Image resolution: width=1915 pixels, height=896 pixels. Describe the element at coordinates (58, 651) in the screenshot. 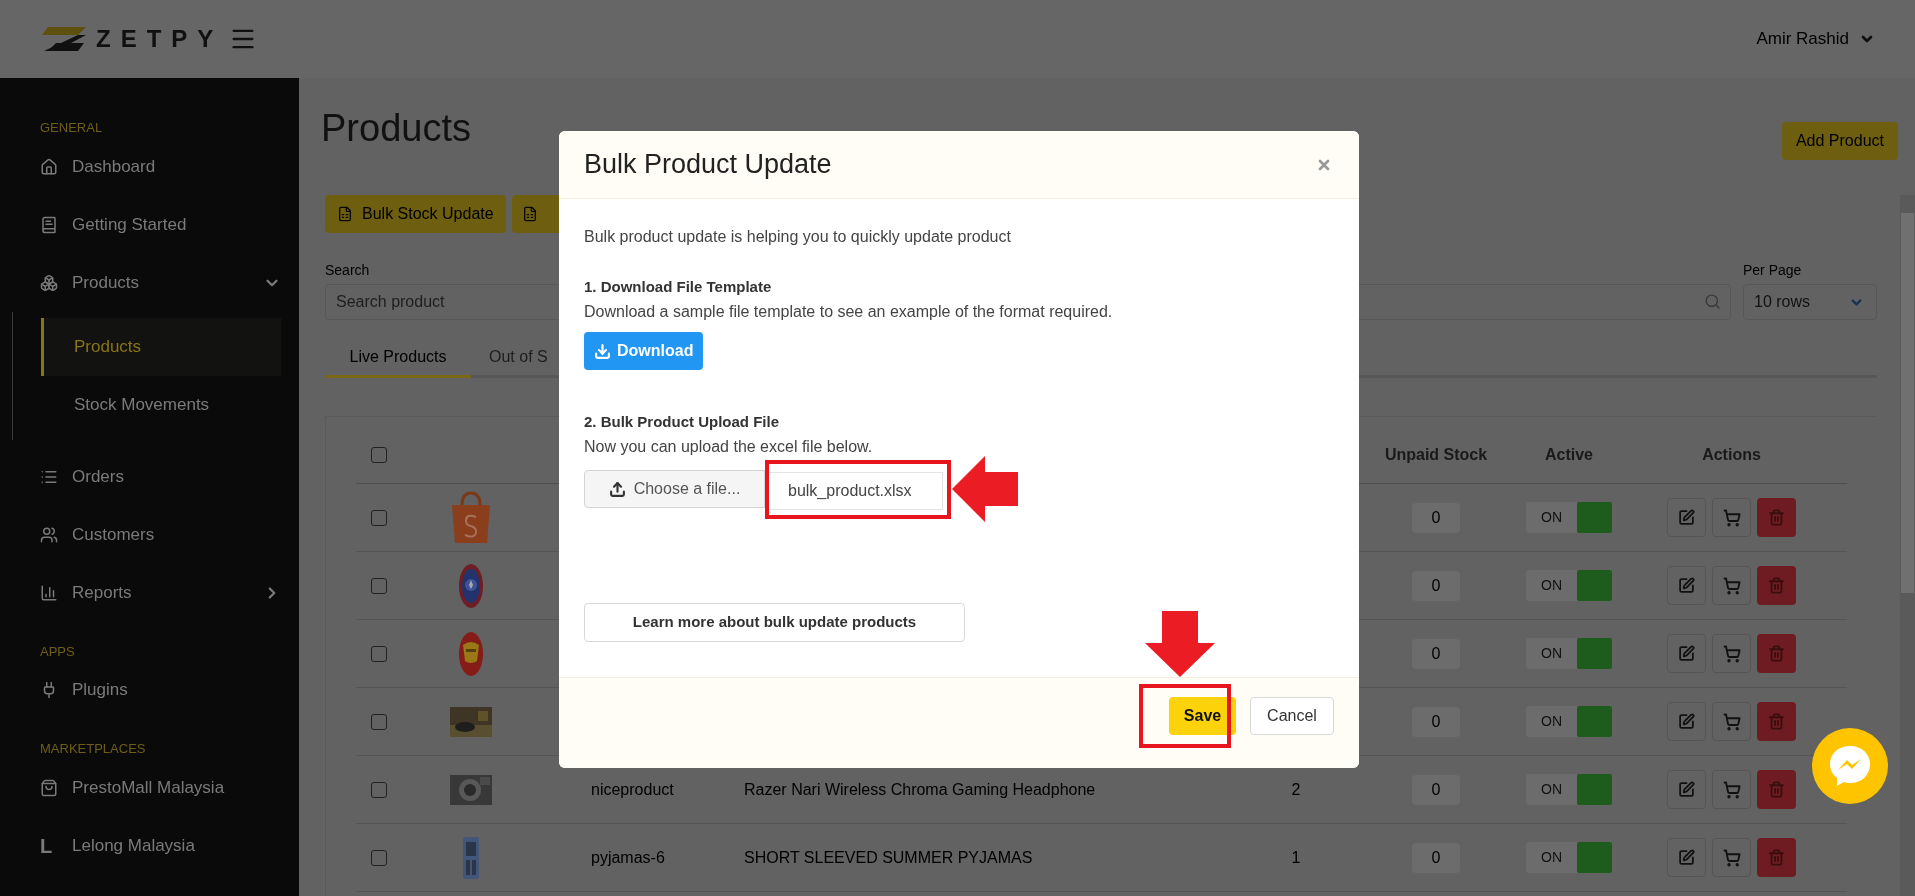

I see `section-heading: APPS` at that location.